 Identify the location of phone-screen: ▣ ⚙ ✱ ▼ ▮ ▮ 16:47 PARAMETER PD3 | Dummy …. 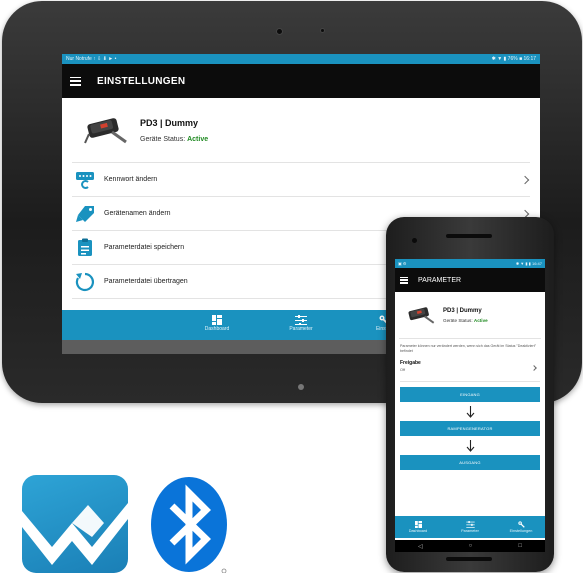
(470, 399).